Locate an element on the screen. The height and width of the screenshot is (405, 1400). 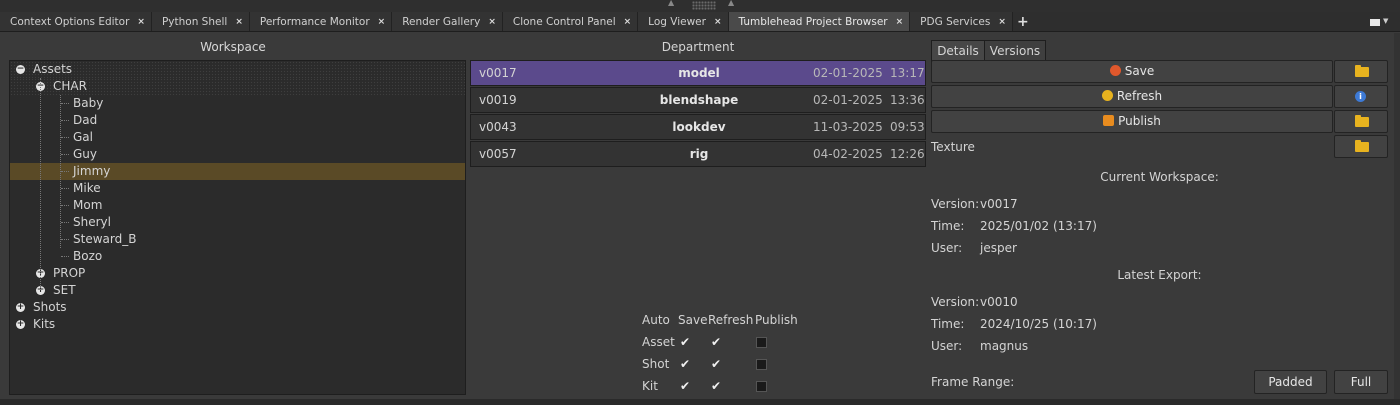
frame-range-label: Frame Range: is located at coordinates (973, 382).